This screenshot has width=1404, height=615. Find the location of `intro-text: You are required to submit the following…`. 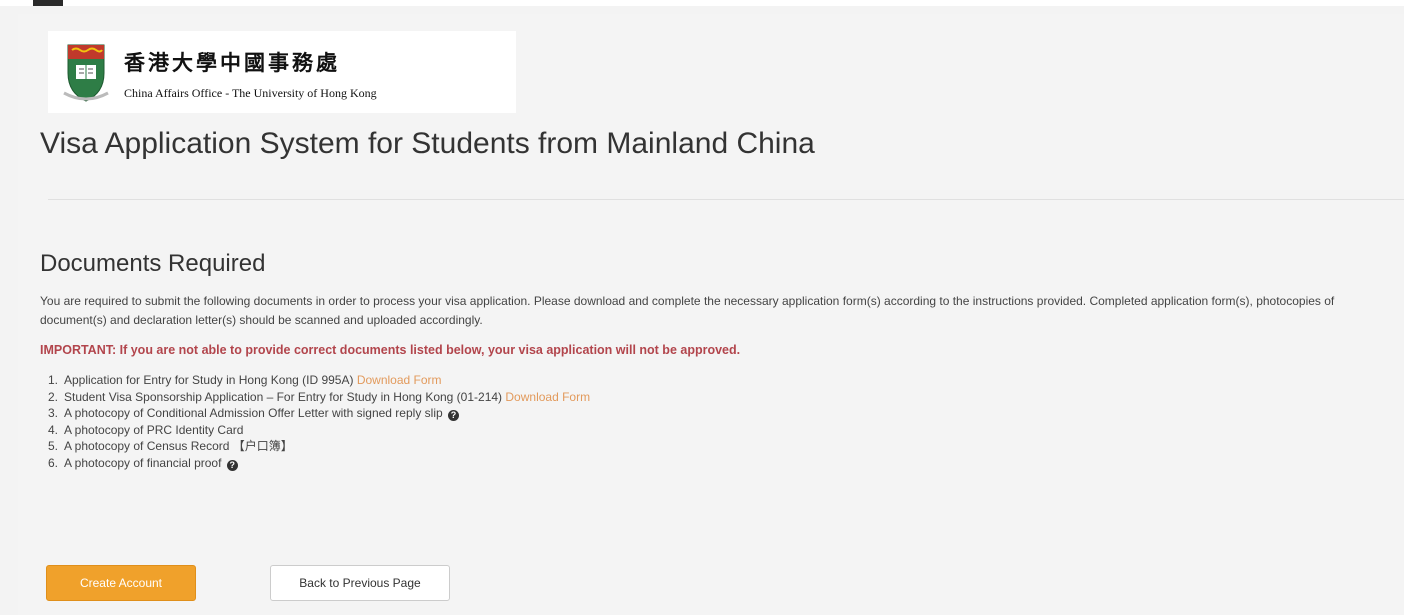

intro-text: You are required to submit the following… is located at coordinates (687, 310).